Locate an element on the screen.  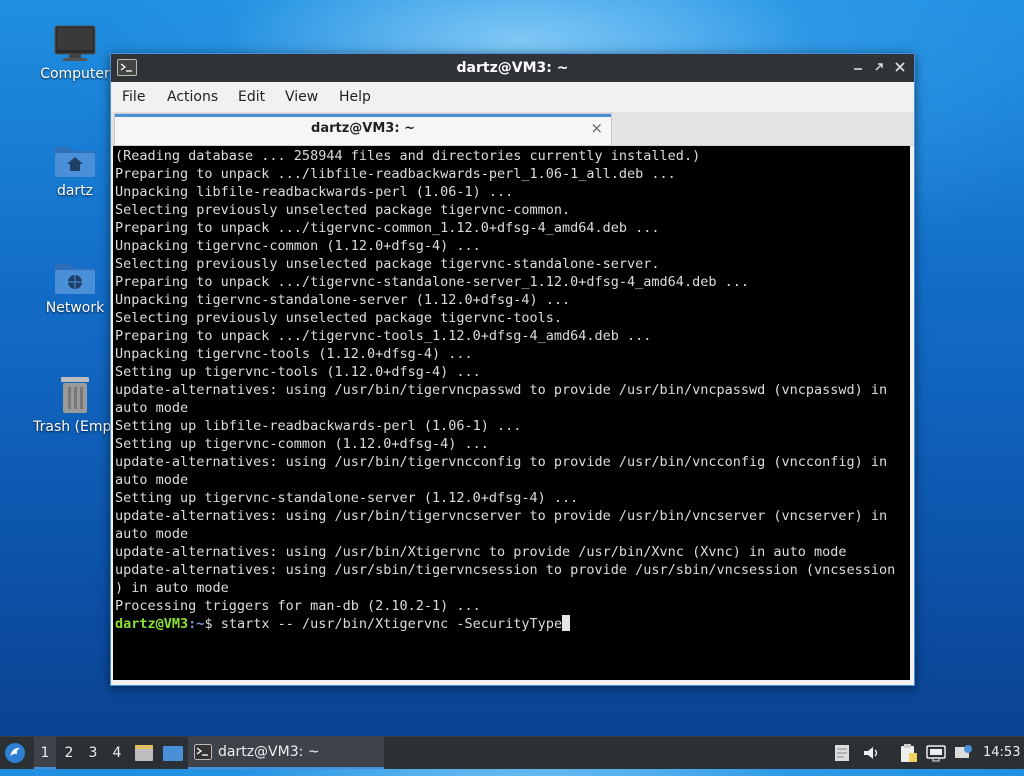
workspace-1: 1 is located at coordinates (45, 753).